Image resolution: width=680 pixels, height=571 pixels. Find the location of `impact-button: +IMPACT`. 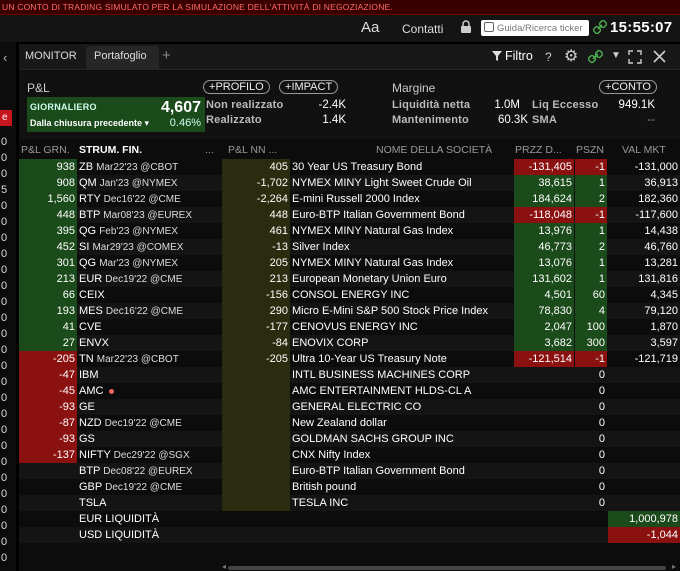

impact-button: +IMPACT is located at coordinates (309, 87).